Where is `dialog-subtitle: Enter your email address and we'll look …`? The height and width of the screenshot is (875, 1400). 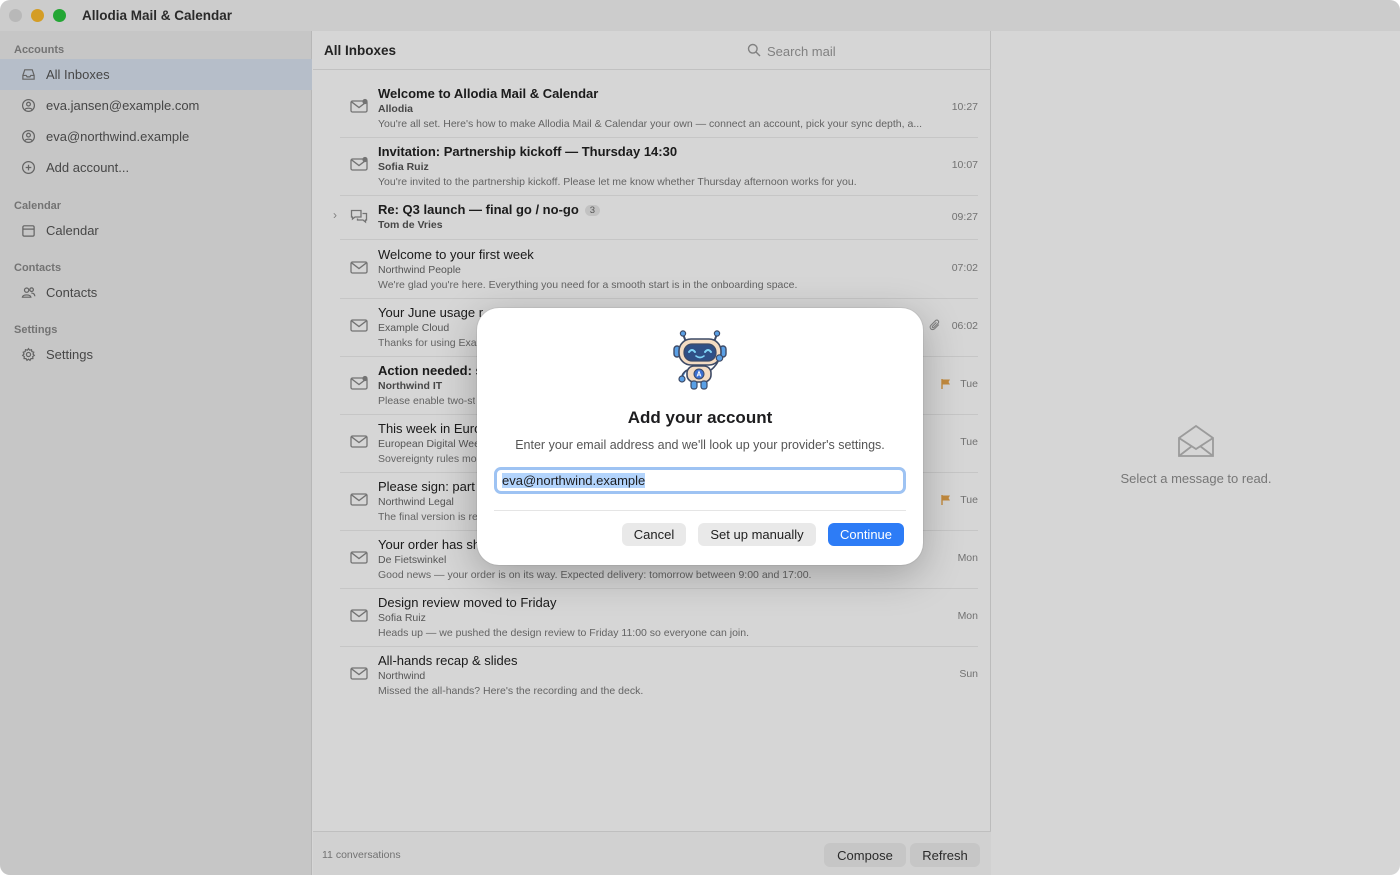 dialog-subtitle: Enter your email address and we'll look … is located at coordinates (700, 445).